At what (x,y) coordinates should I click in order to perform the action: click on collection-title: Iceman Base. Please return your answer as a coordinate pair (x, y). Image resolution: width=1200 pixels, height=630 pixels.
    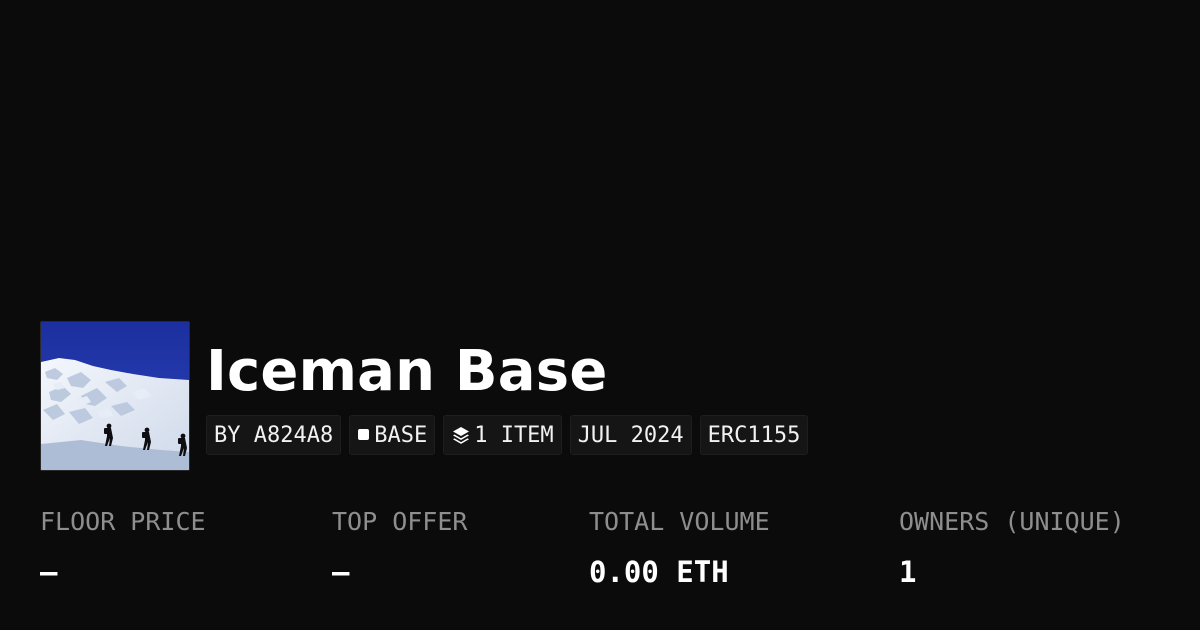
    Looking at the image, I should click on (407, 371).